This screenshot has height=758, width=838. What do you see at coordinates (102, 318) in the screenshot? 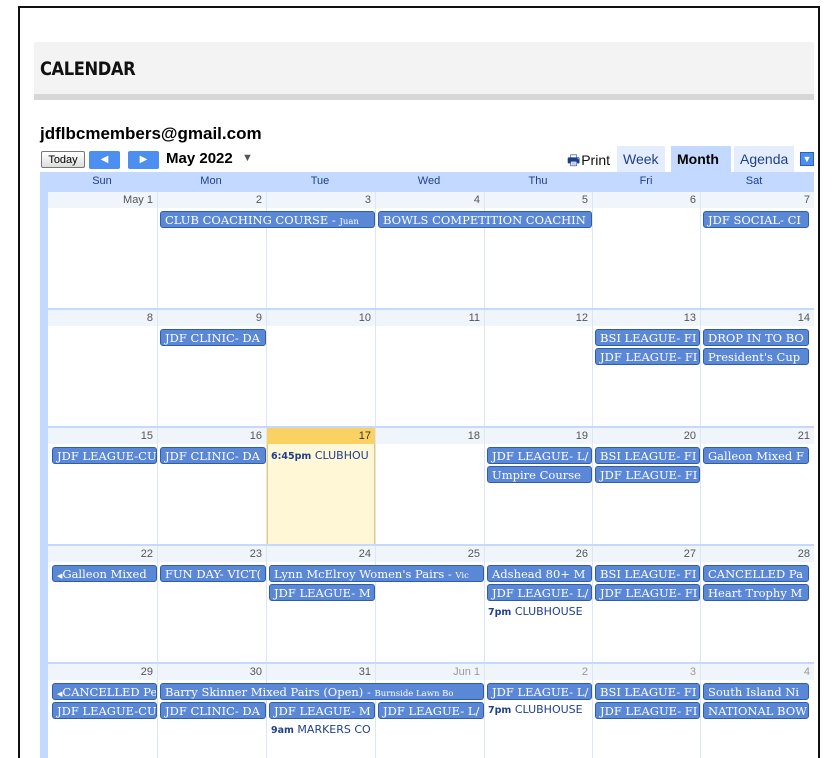
I see `day-number: 8` at bounding box center [102, 318].